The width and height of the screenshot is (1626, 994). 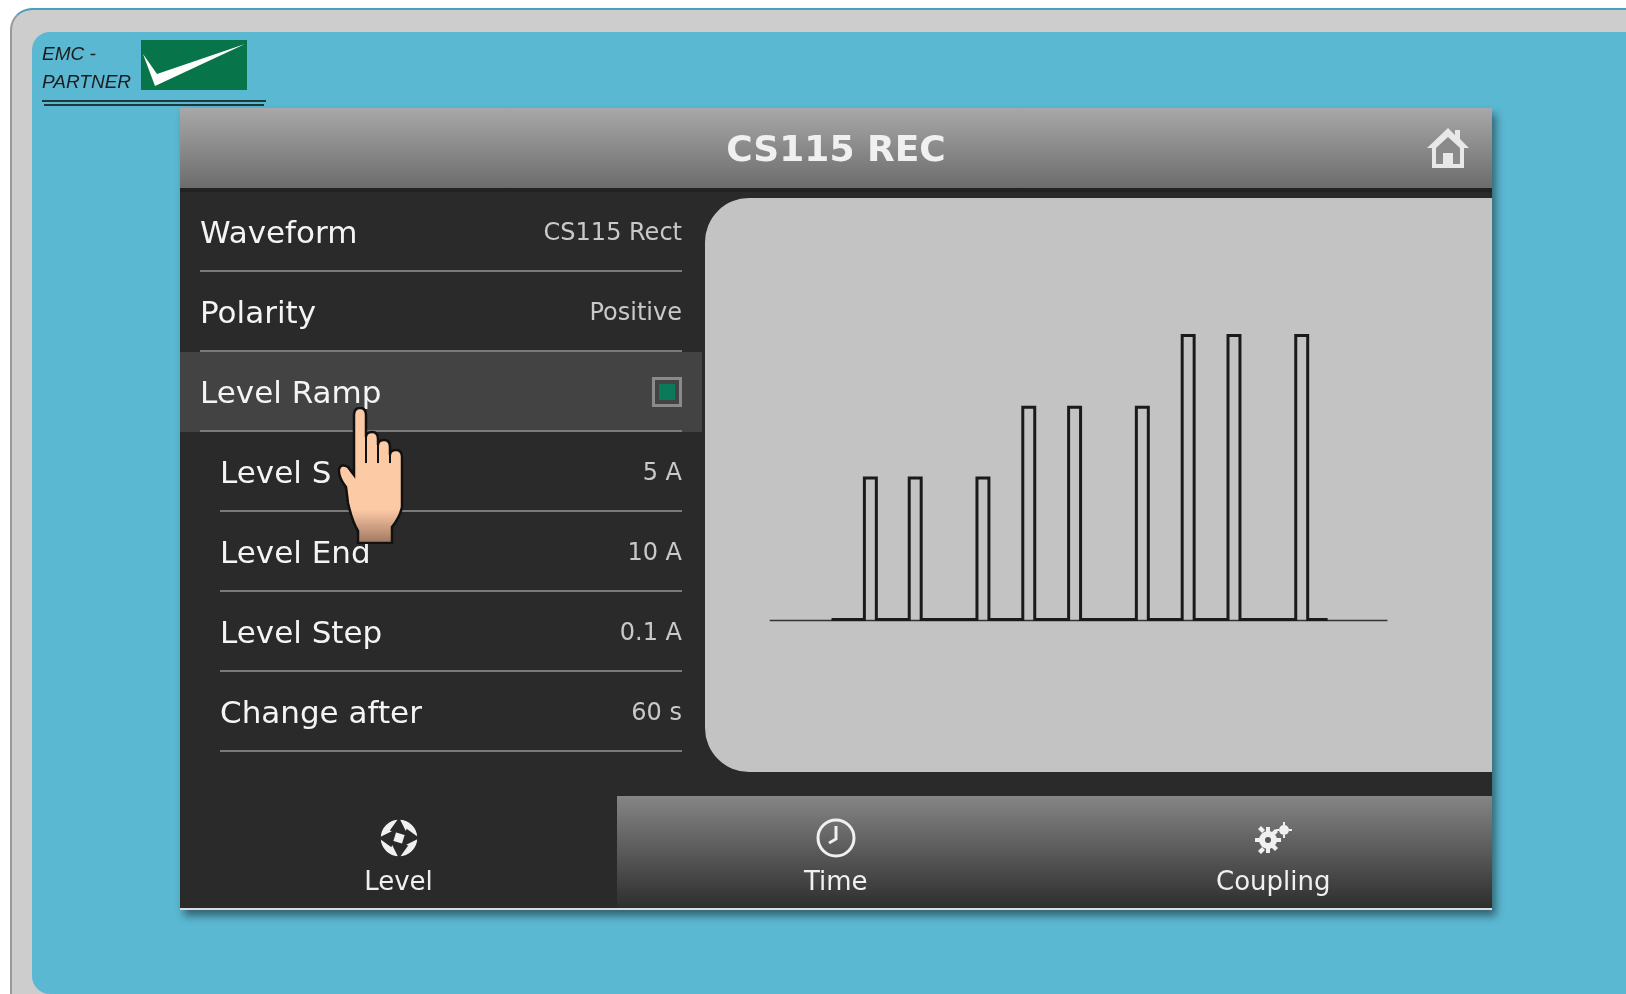 What do you see at coordinates (612, 232) in the screenshot?
I see `setting-value: CS115 Rect` at bounding box center [612, 232].